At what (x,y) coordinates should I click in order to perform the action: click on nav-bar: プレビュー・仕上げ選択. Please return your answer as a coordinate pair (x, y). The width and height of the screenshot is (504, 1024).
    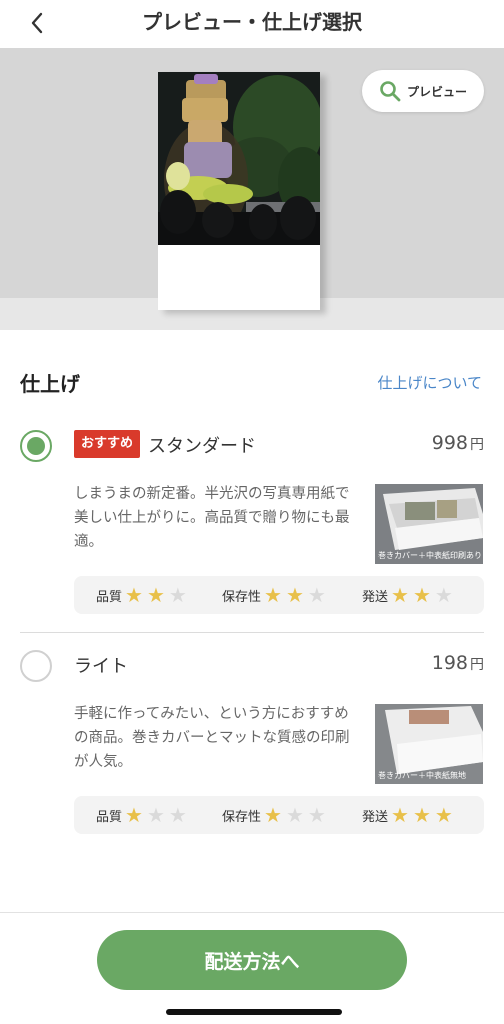
    Looking at the image, I should click on (252, 24).